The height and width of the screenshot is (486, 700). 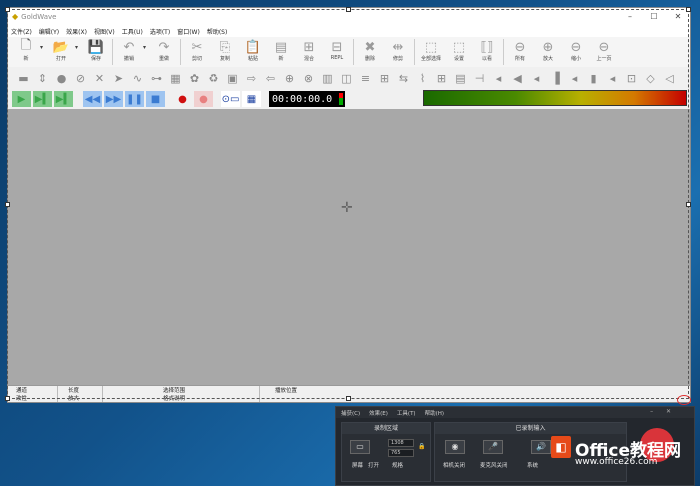 What do you see at coordinates (7, 9) in the screenshot?
I see `resize-handle-tl` at bounding box center [7, 9].